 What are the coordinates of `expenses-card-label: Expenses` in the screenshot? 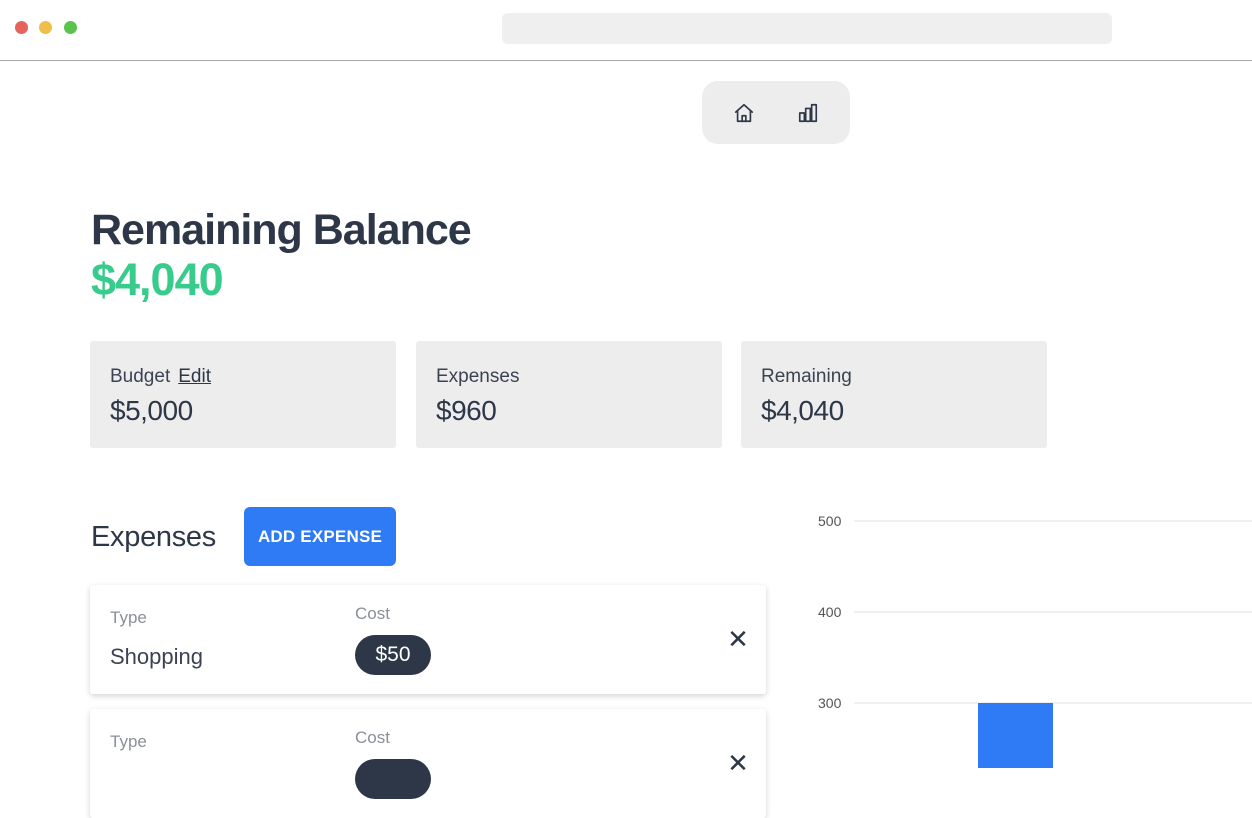 It's located at (478, 376).